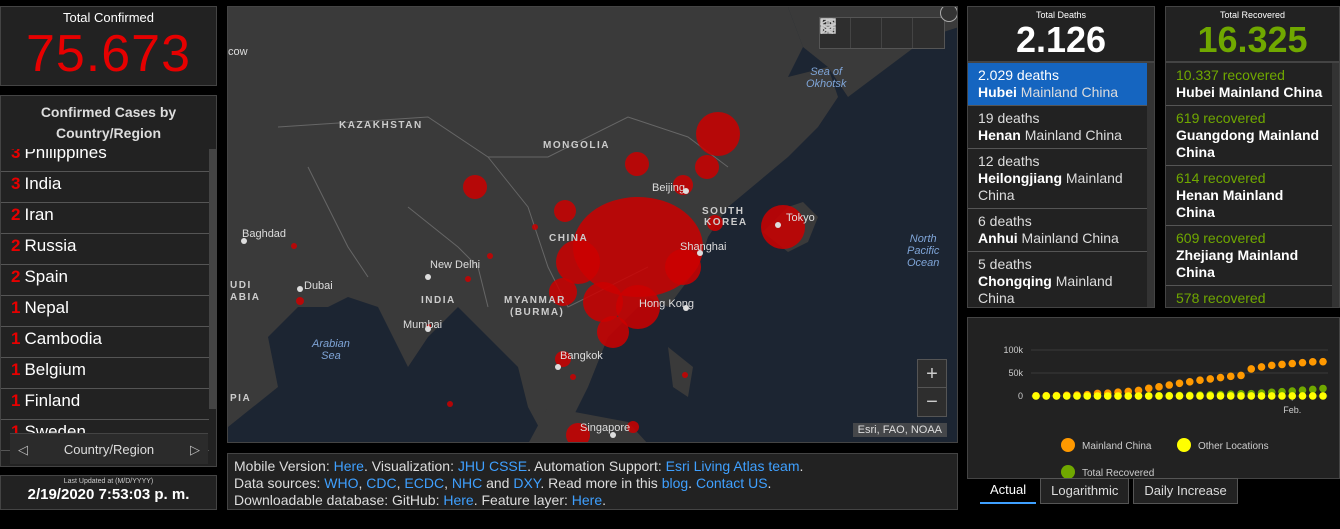 The image size is (1340, 529). Describe the element at coordinates (1292, 410) in the screenshot. I see `x-tick-label: Feb.` at that location.